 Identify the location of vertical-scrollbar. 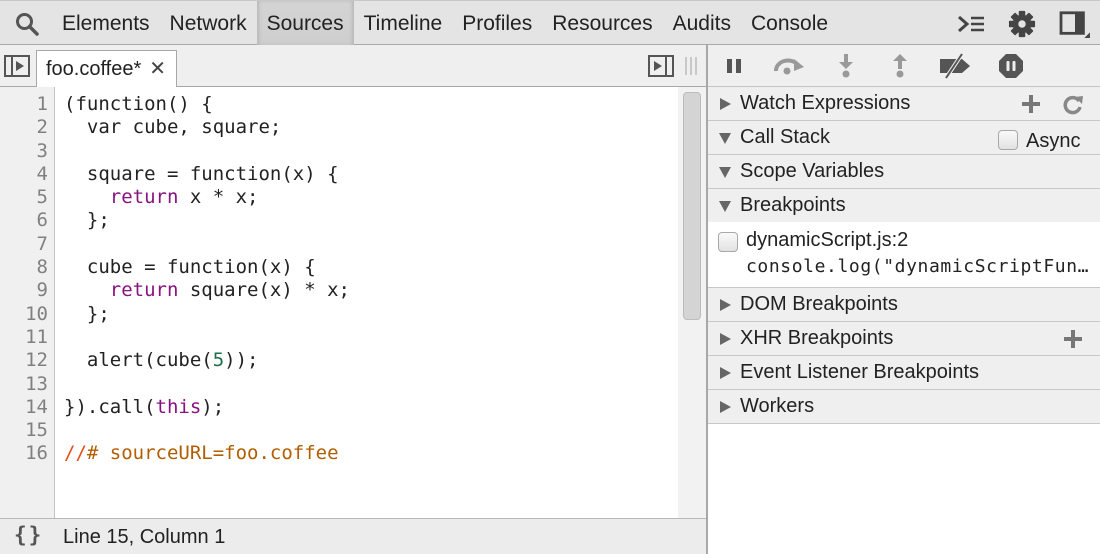
(692, 302).